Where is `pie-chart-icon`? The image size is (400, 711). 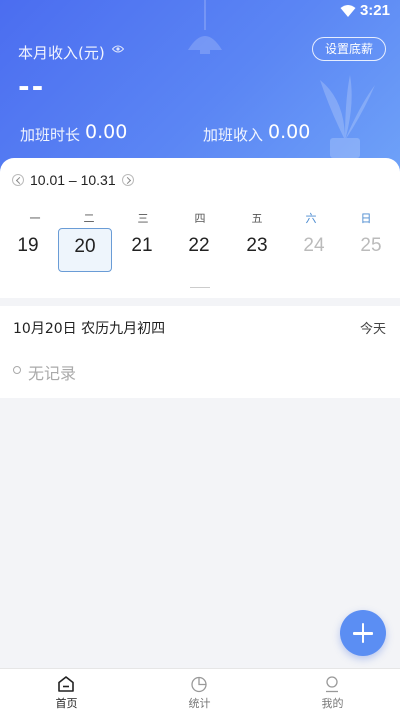 pie-chart-icon is located at coordinates (199, 684).